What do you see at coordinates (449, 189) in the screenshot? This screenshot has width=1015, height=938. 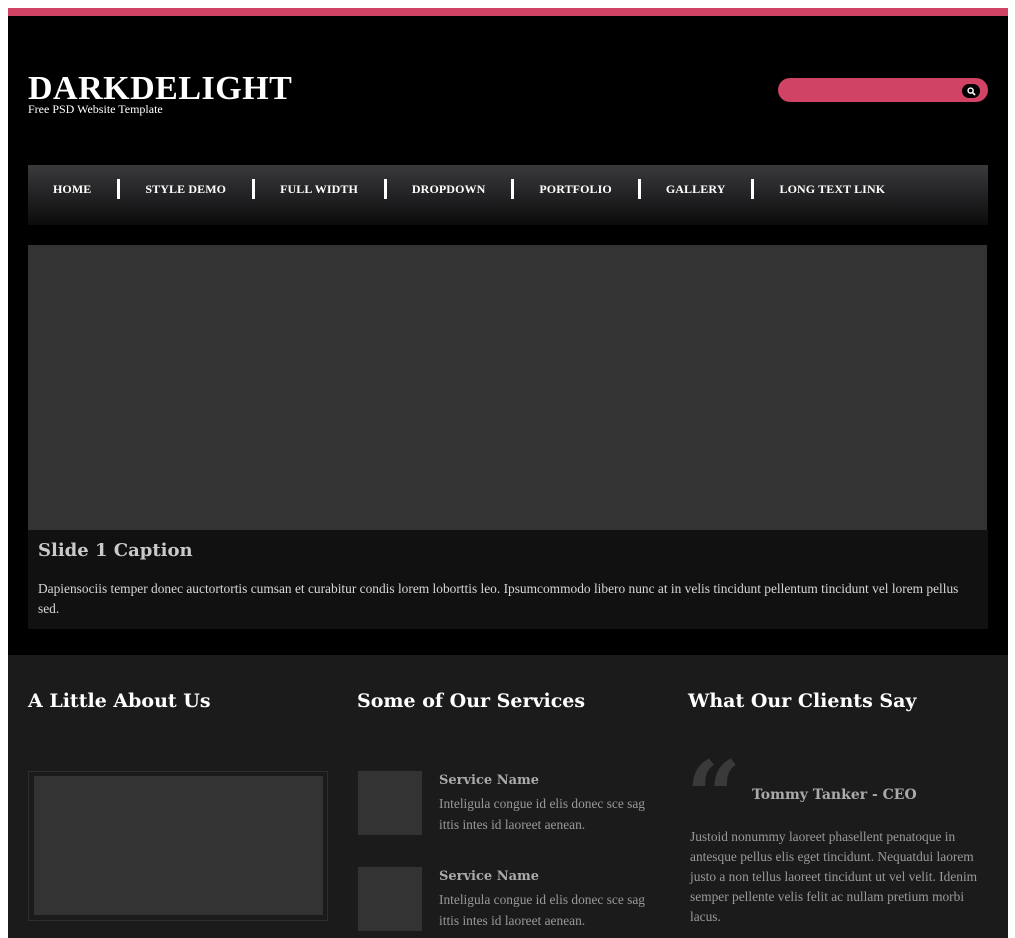 I see `nav-dropdown: DROPDOWN` at bounding box center [449, 189].